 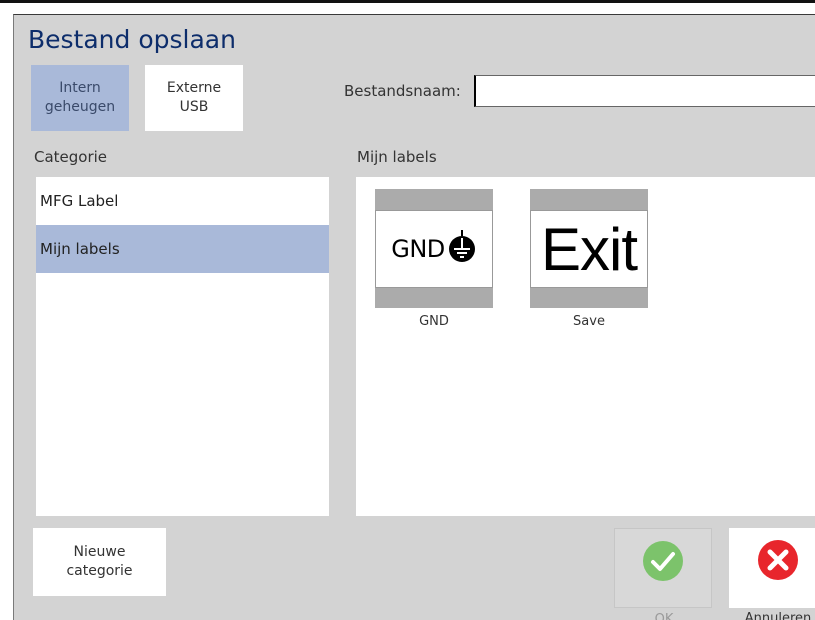 I want to click on ok-button: OK, so click(x=663, y=574).